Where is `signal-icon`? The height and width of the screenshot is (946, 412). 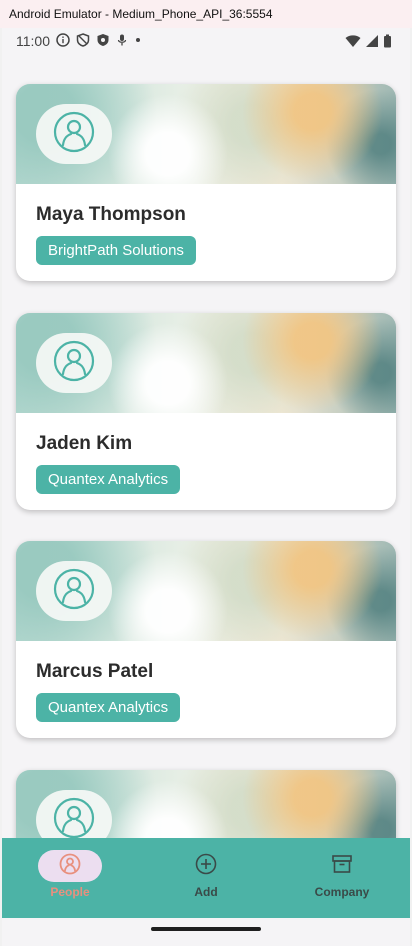
signal-icon is located at coordinates (372, 42).